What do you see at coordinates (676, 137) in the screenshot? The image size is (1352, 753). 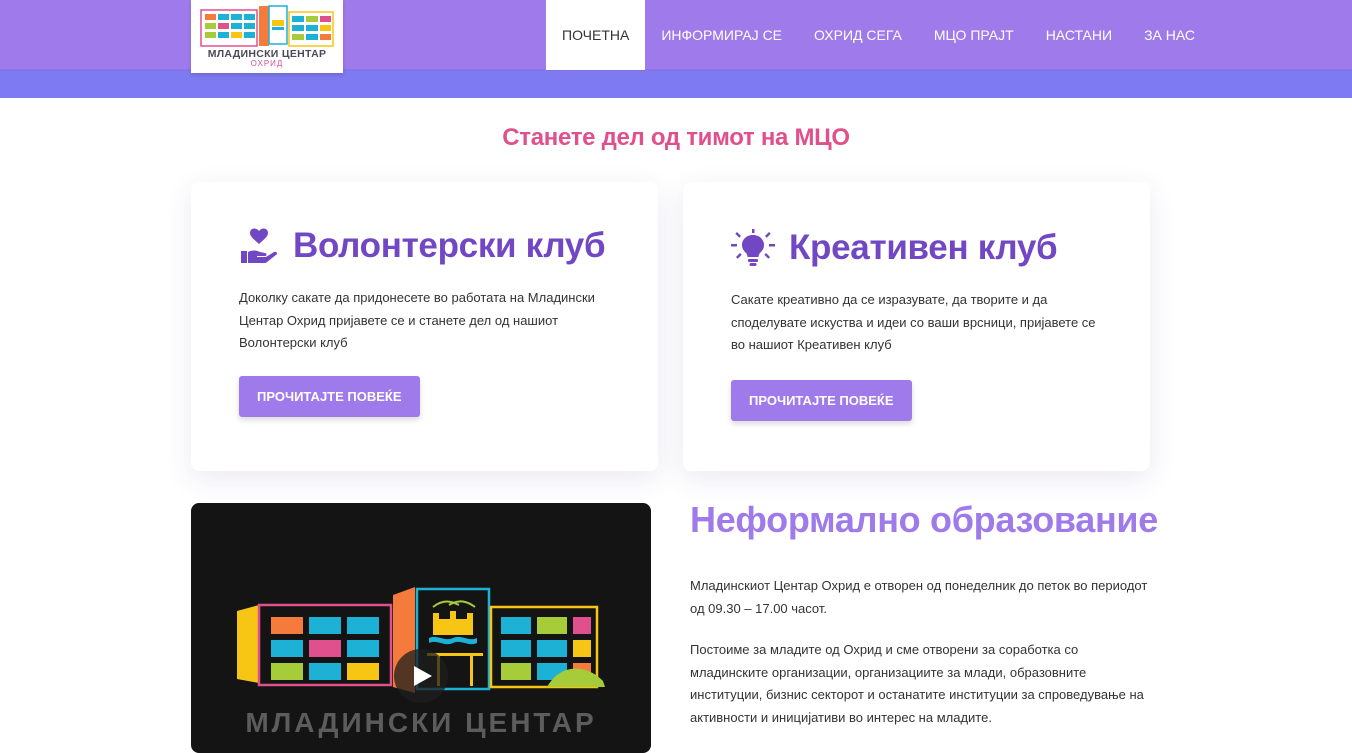 I see `team-section-title: Станете дел од тимот на МЦО` at bounding box center [676, 137].